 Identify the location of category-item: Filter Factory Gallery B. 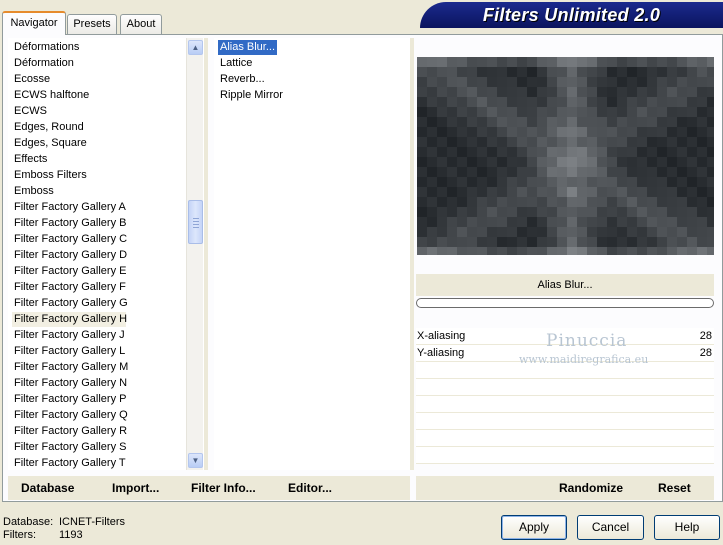
(70, 223).